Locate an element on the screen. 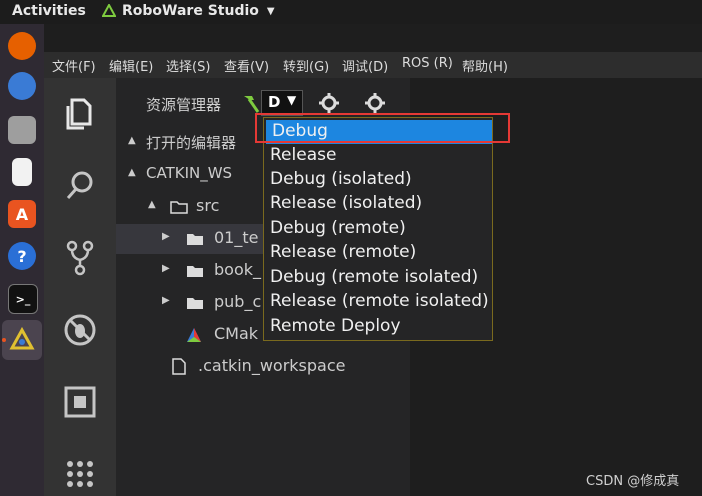  section-workspace-label: CATKIN_WS is located at coordinates (189, 173).